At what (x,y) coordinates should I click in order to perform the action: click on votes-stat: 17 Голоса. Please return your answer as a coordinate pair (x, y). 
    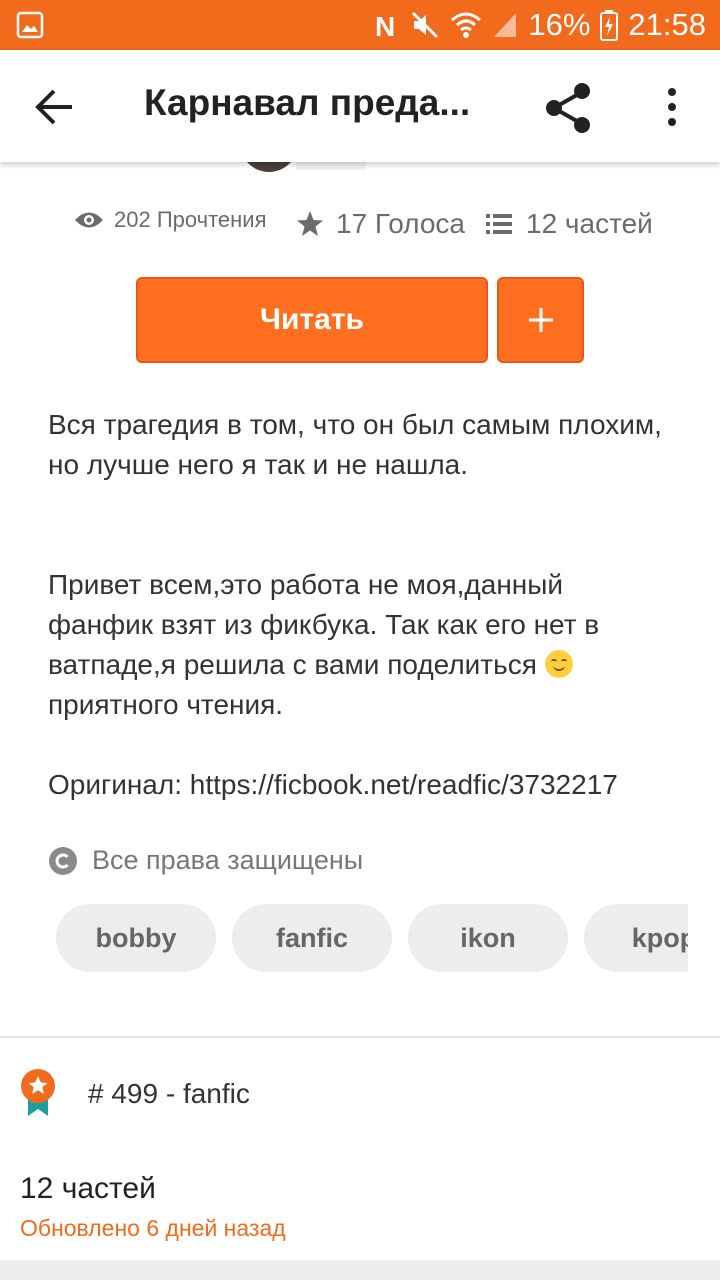
    Looking at the image, I should click on (380, 224).